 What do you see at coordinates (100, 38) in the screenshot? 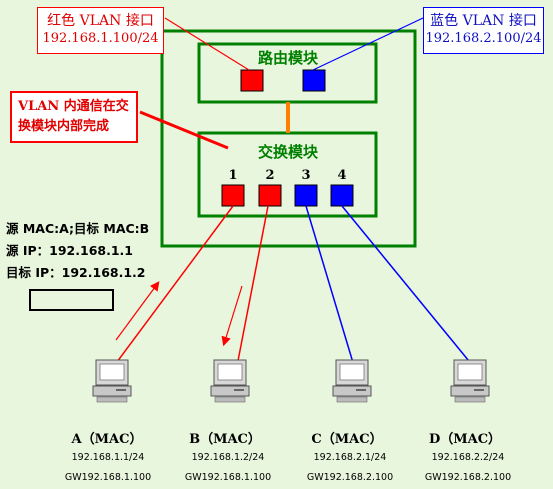
I see `red-vlan-callout-subnet: 192.168.1.100/24` at bounding box center [100, 38].